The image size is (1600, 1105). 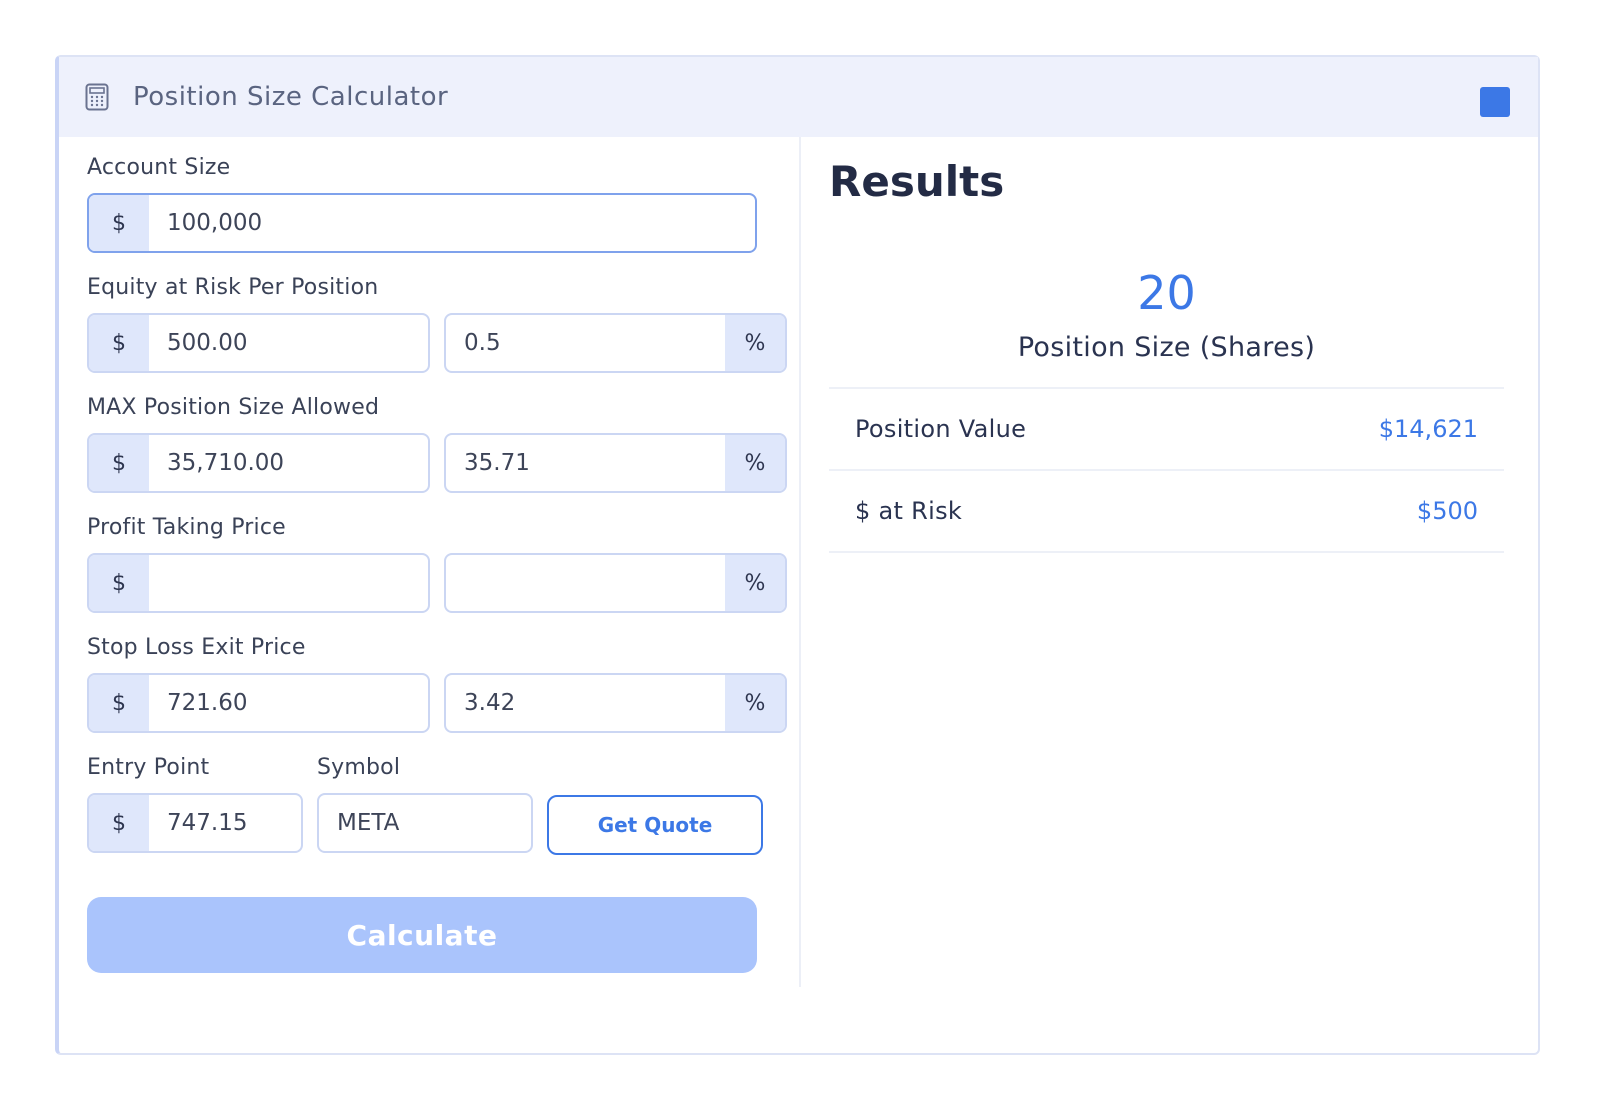 What do you see at coordinates (452, 223) in the screenshot?
I see `account-size-input: 100,000` at bounding box center [452, 223].